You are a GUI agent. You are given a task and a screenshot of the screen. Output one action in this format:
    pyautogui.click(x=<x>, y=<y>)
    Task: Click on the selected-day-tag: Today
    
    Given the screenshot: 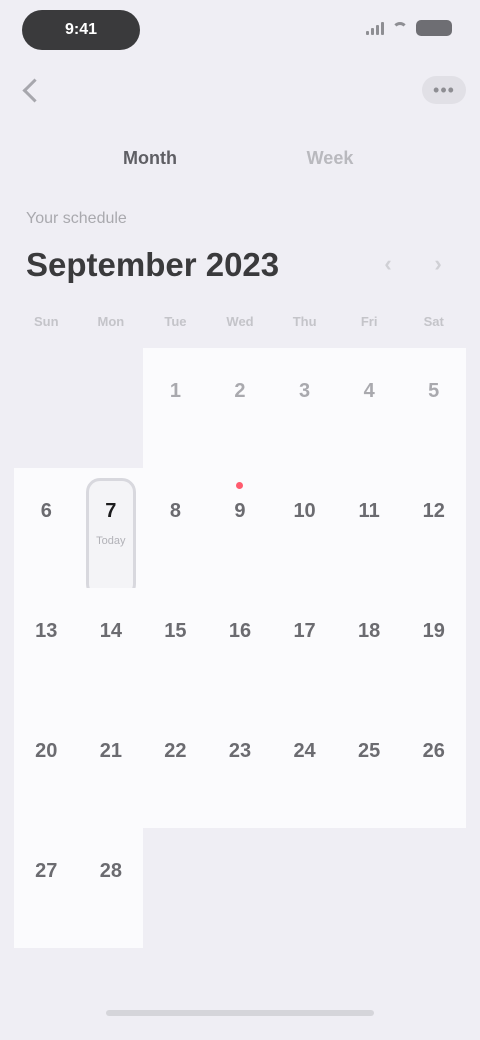 What is the action you would take?
    pyautogui.click(x=111, y=541)
    